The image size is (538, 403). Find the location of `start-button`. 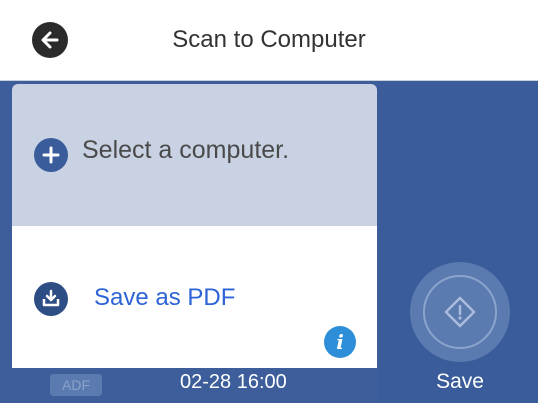

start-button is located at coordinates (460, 312).